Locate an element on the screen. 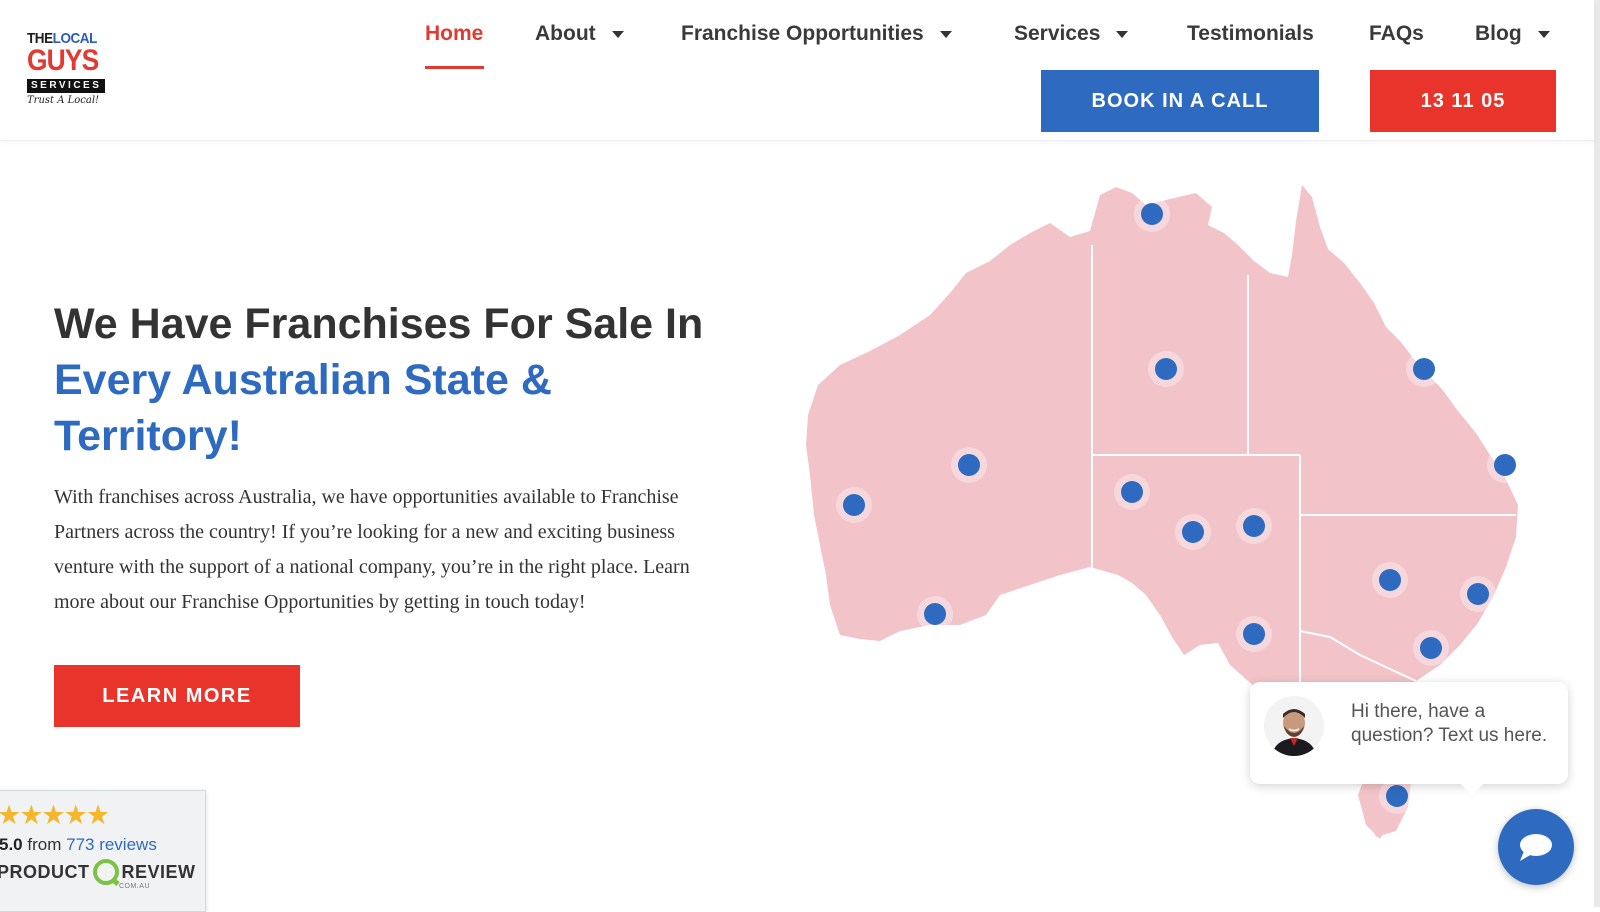 The image size is (1600, 912). phone-button: 13 11 05 is located at coordinates (1463, 101).